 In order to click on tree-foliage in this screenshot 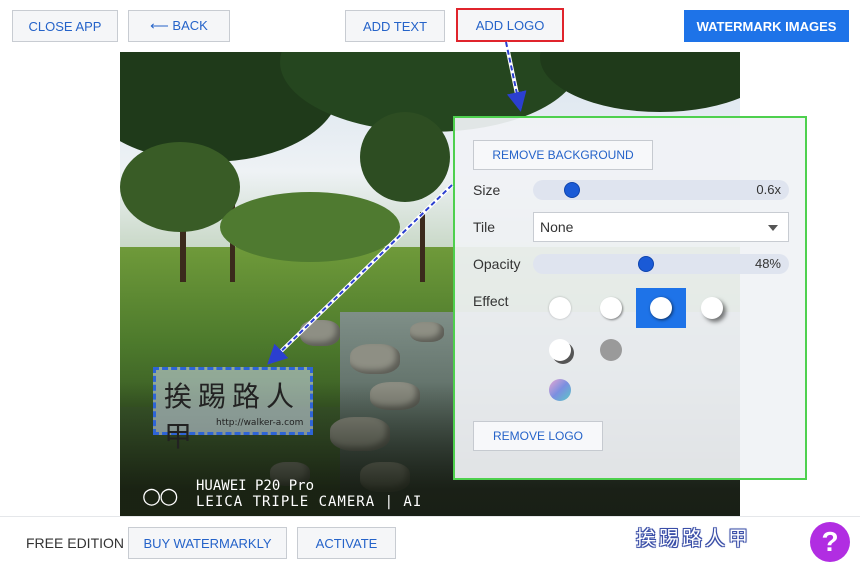, I will do `click(405, 157)`.